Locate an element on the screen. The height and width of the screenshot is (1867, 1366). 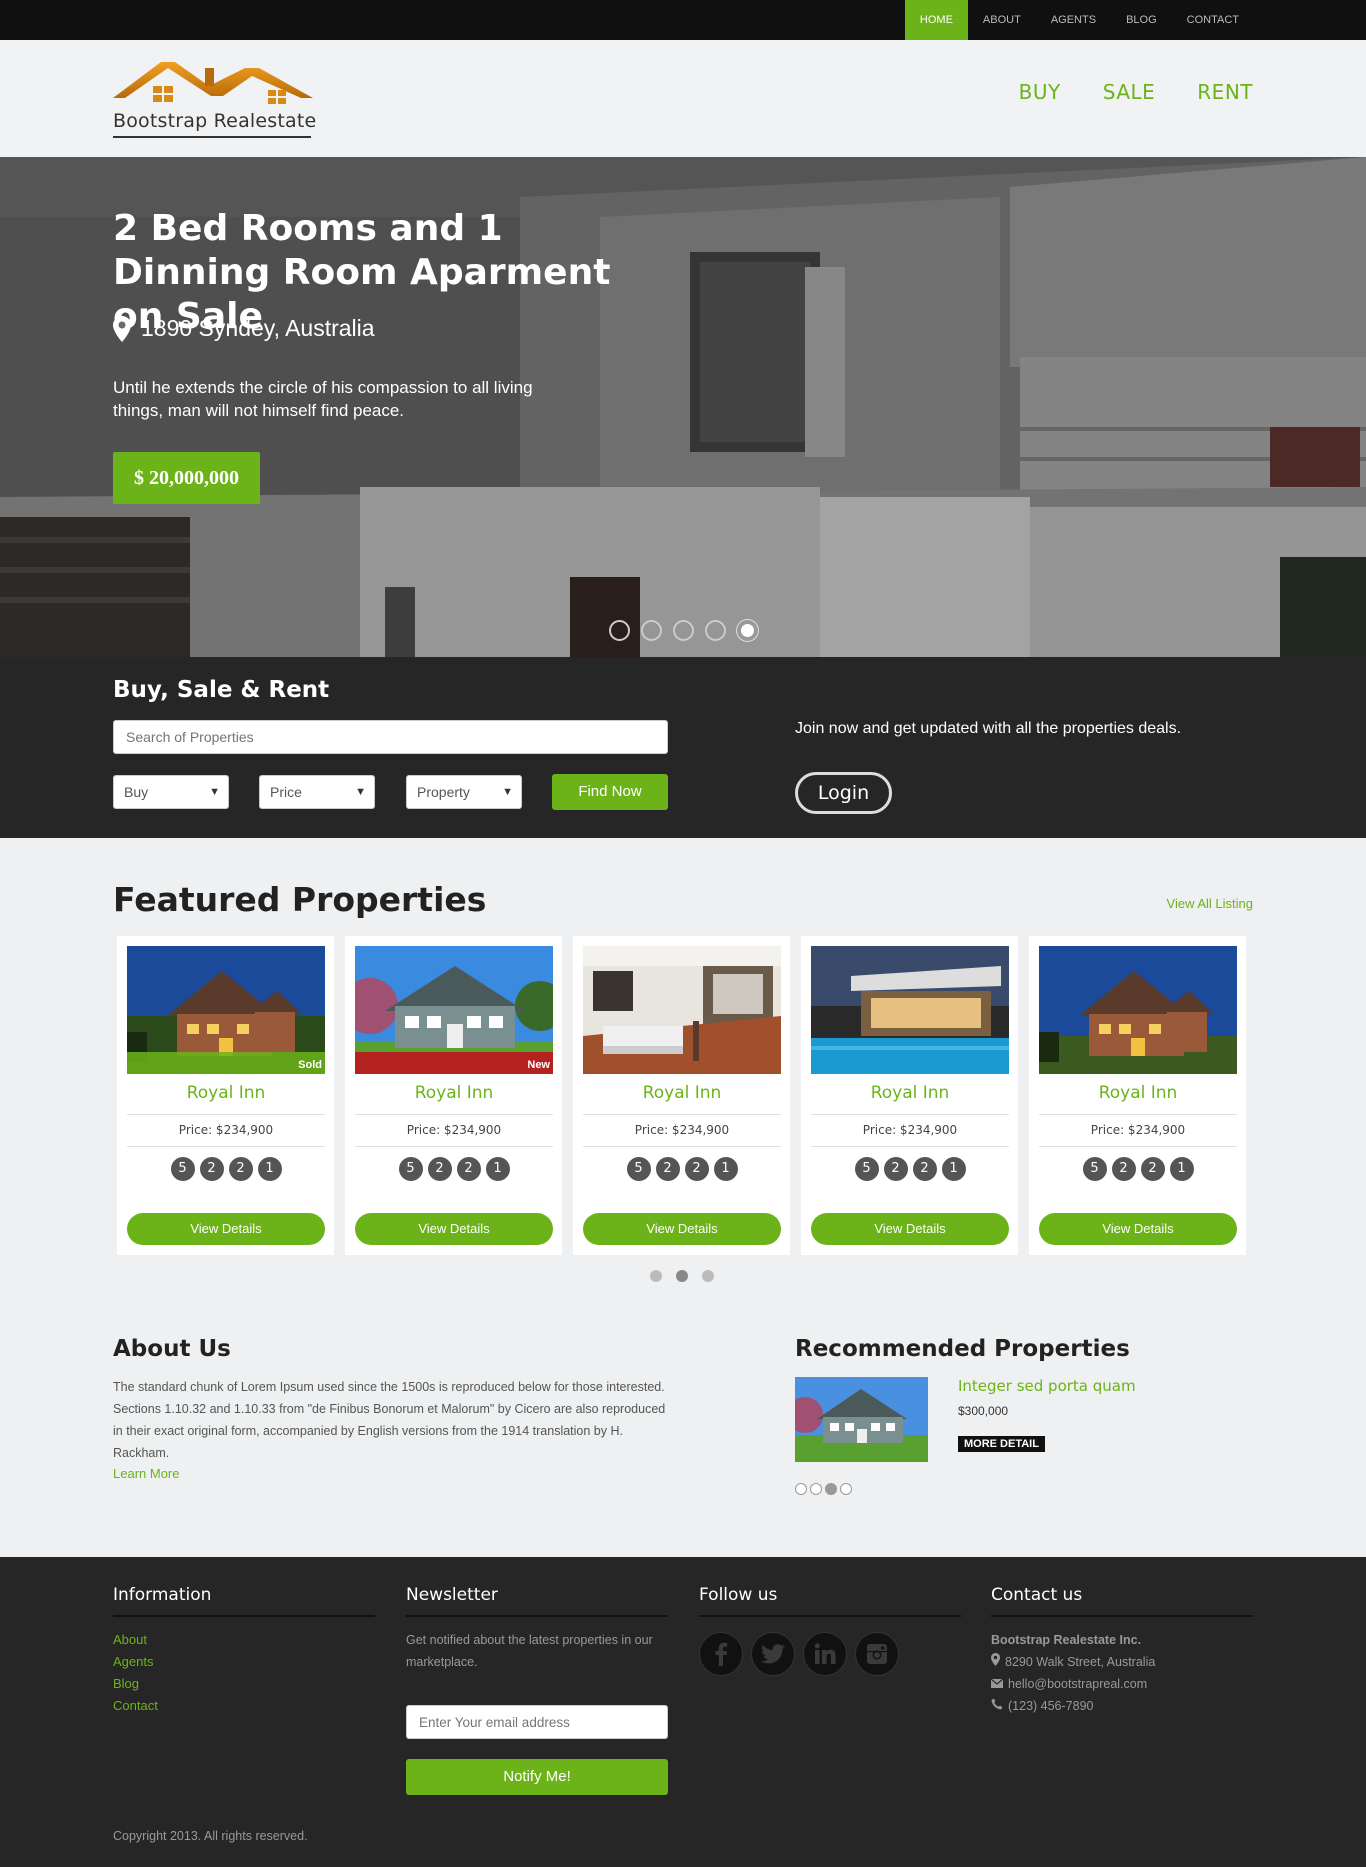
featured-pagination is located at coordinates (682, 1276).